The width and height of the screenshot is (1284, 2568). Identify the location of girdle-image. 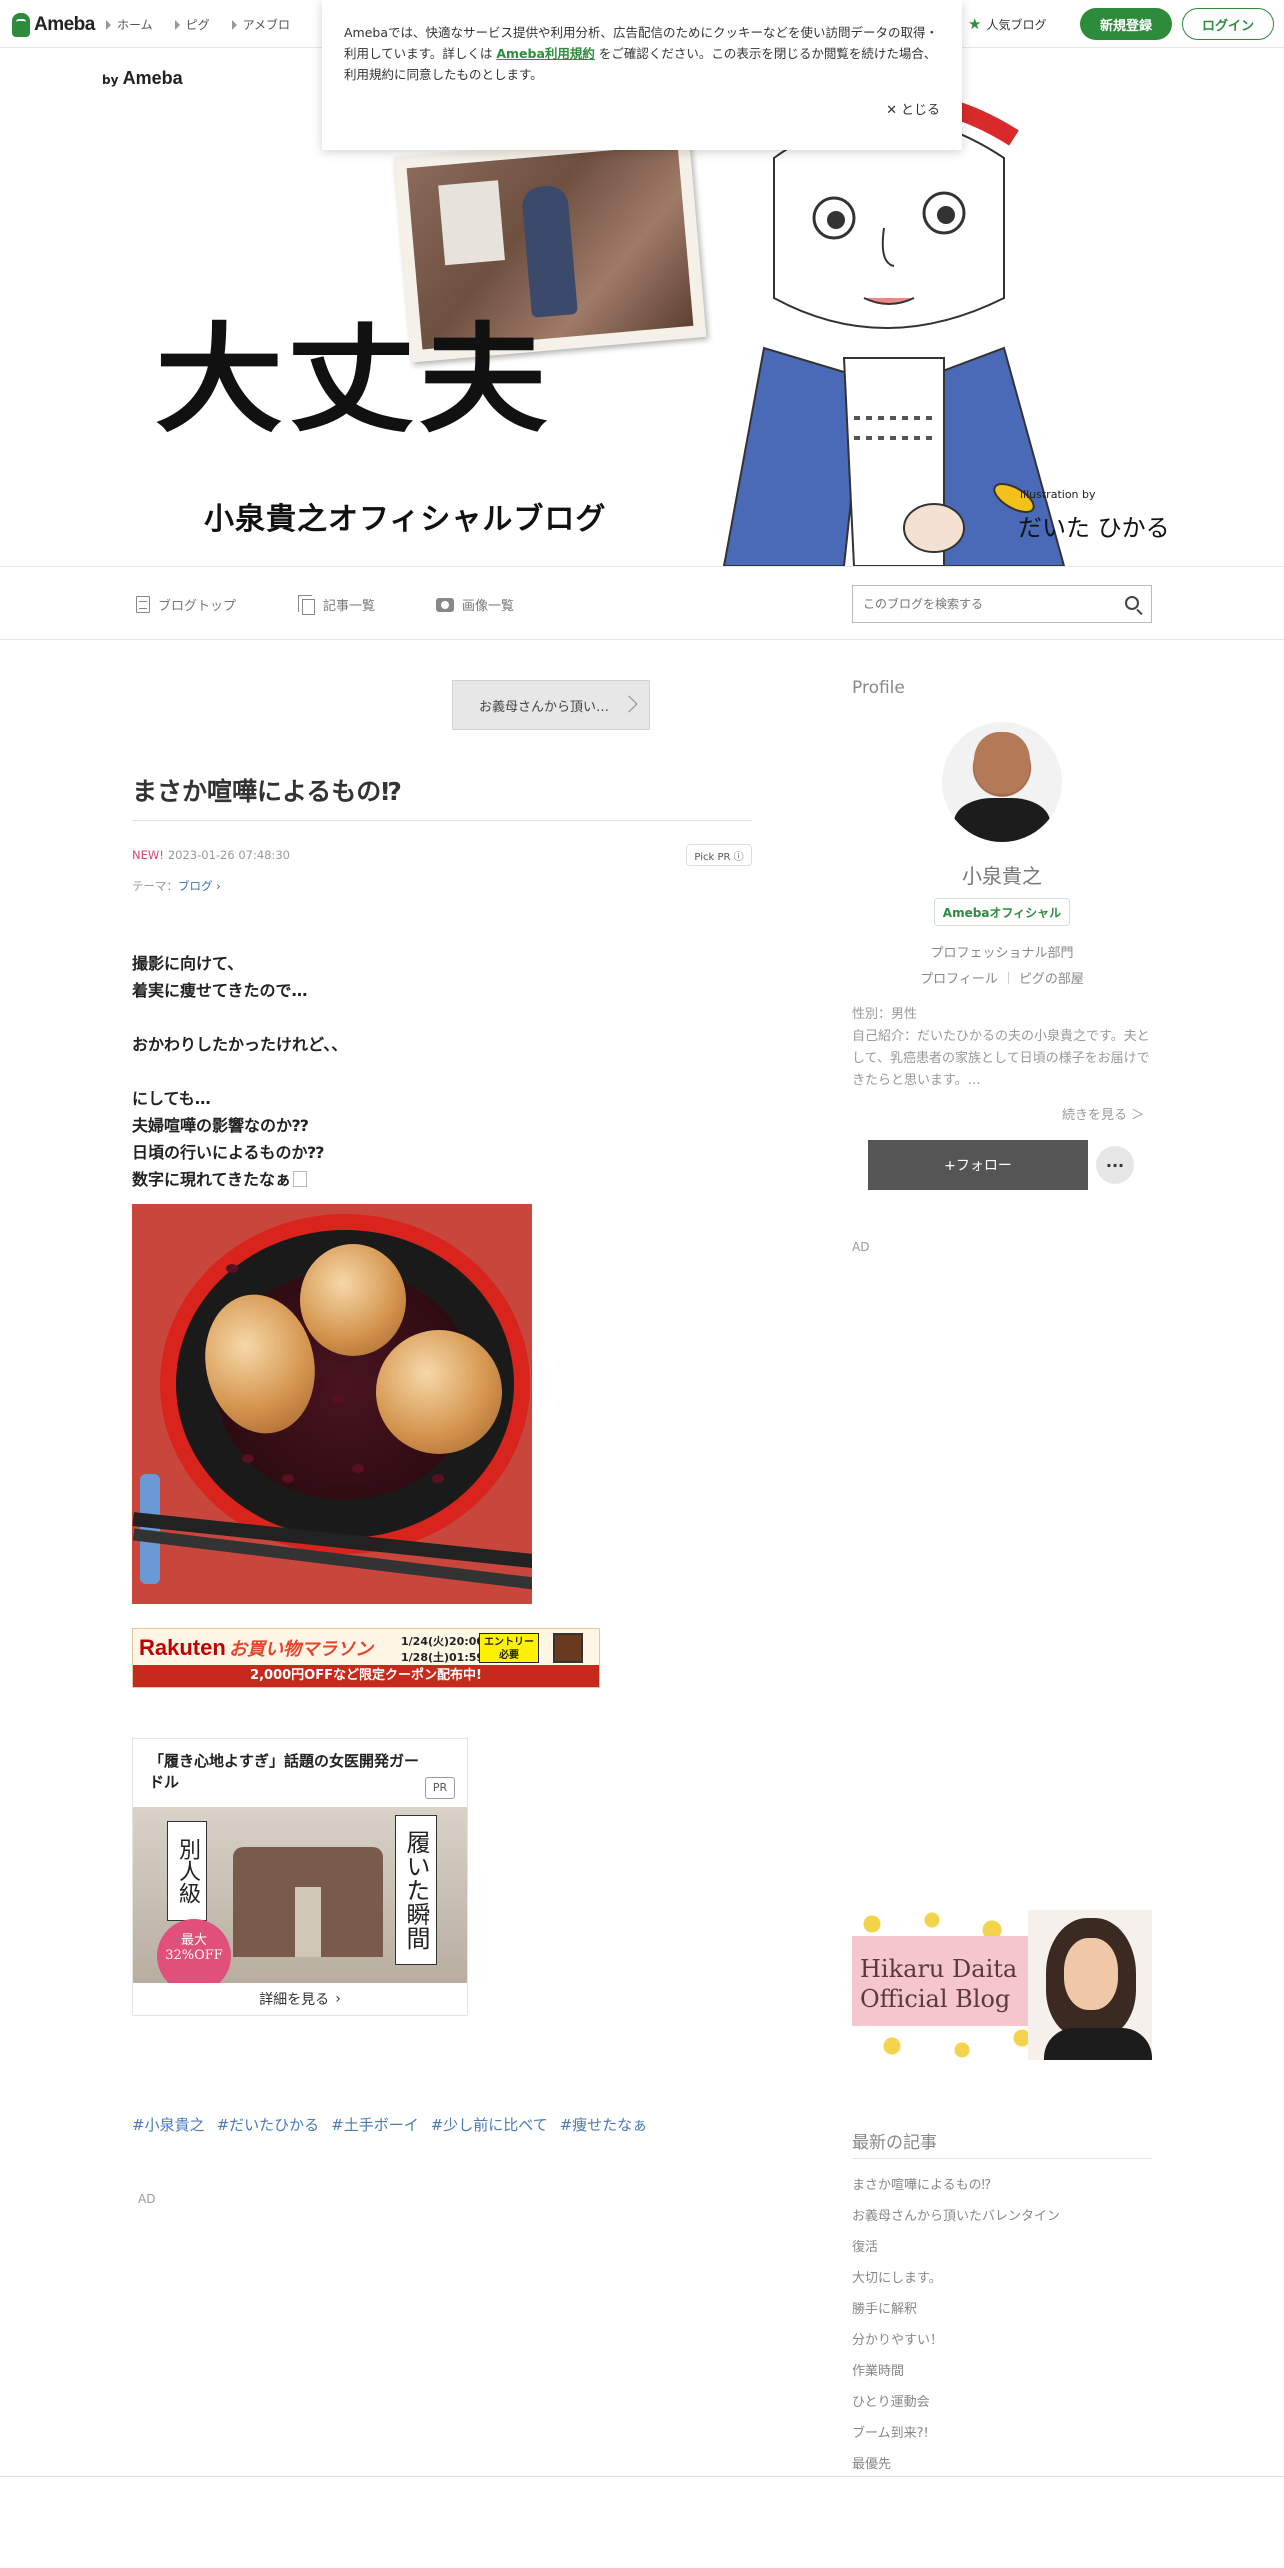
(308, 1902).